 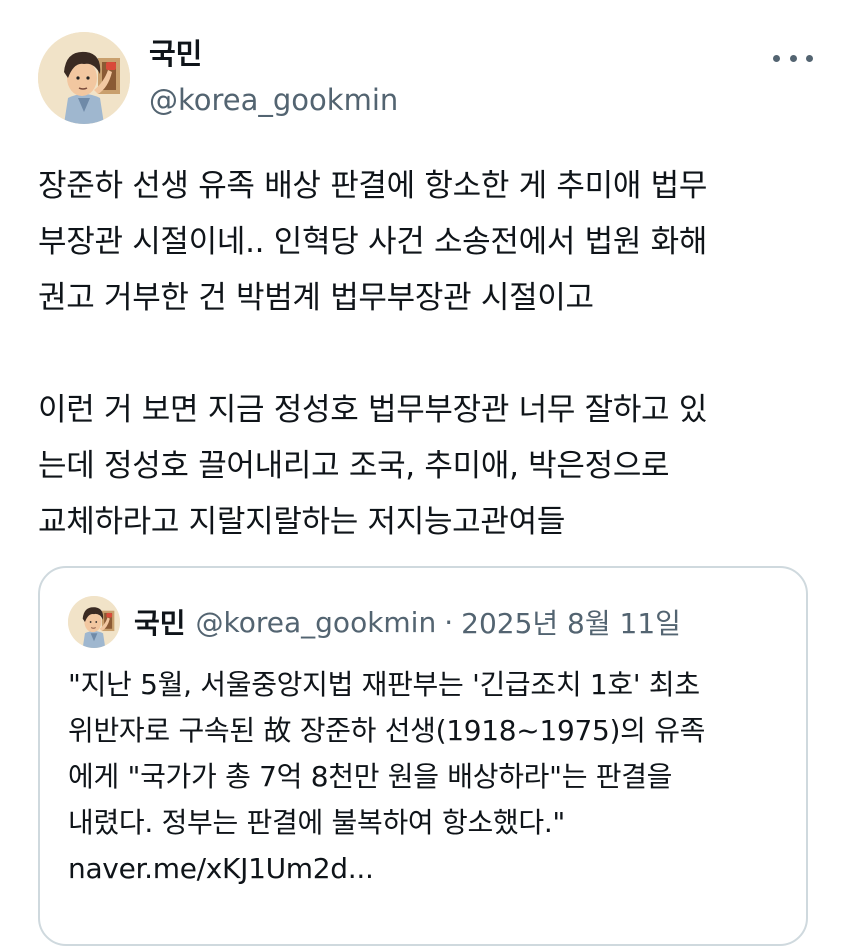 I want to click on tweet-text-line: 이런 거 보면 지금 정성호 법무부장관 너무 잘하고 있, so click(x=373, y=410).